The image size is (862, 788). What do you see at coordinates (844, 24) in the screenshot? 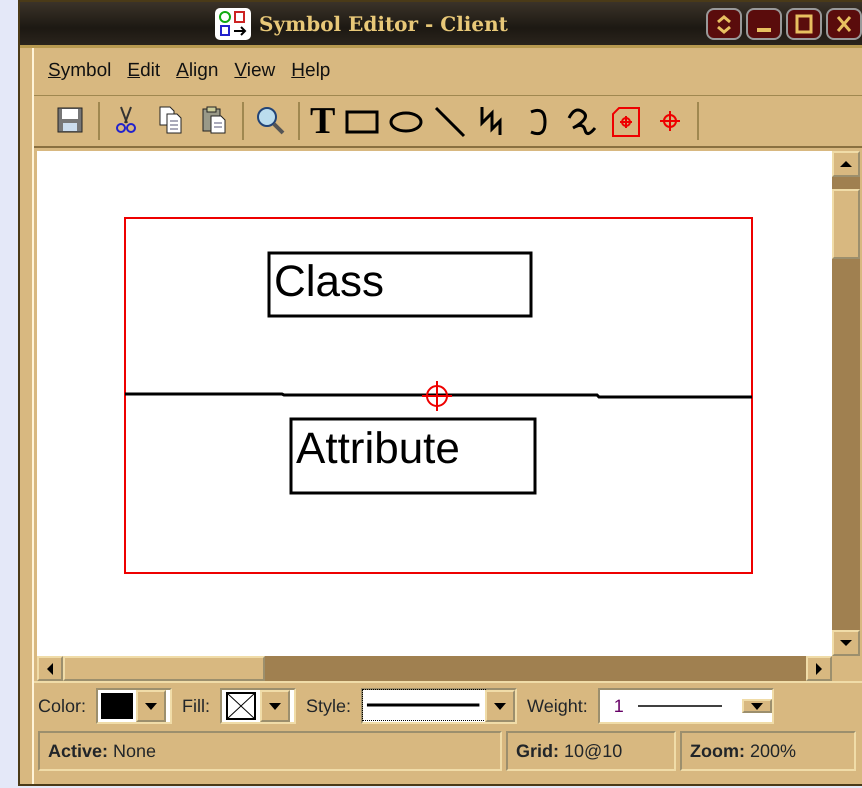
I see `close-button` at bounding box center [844, 24].